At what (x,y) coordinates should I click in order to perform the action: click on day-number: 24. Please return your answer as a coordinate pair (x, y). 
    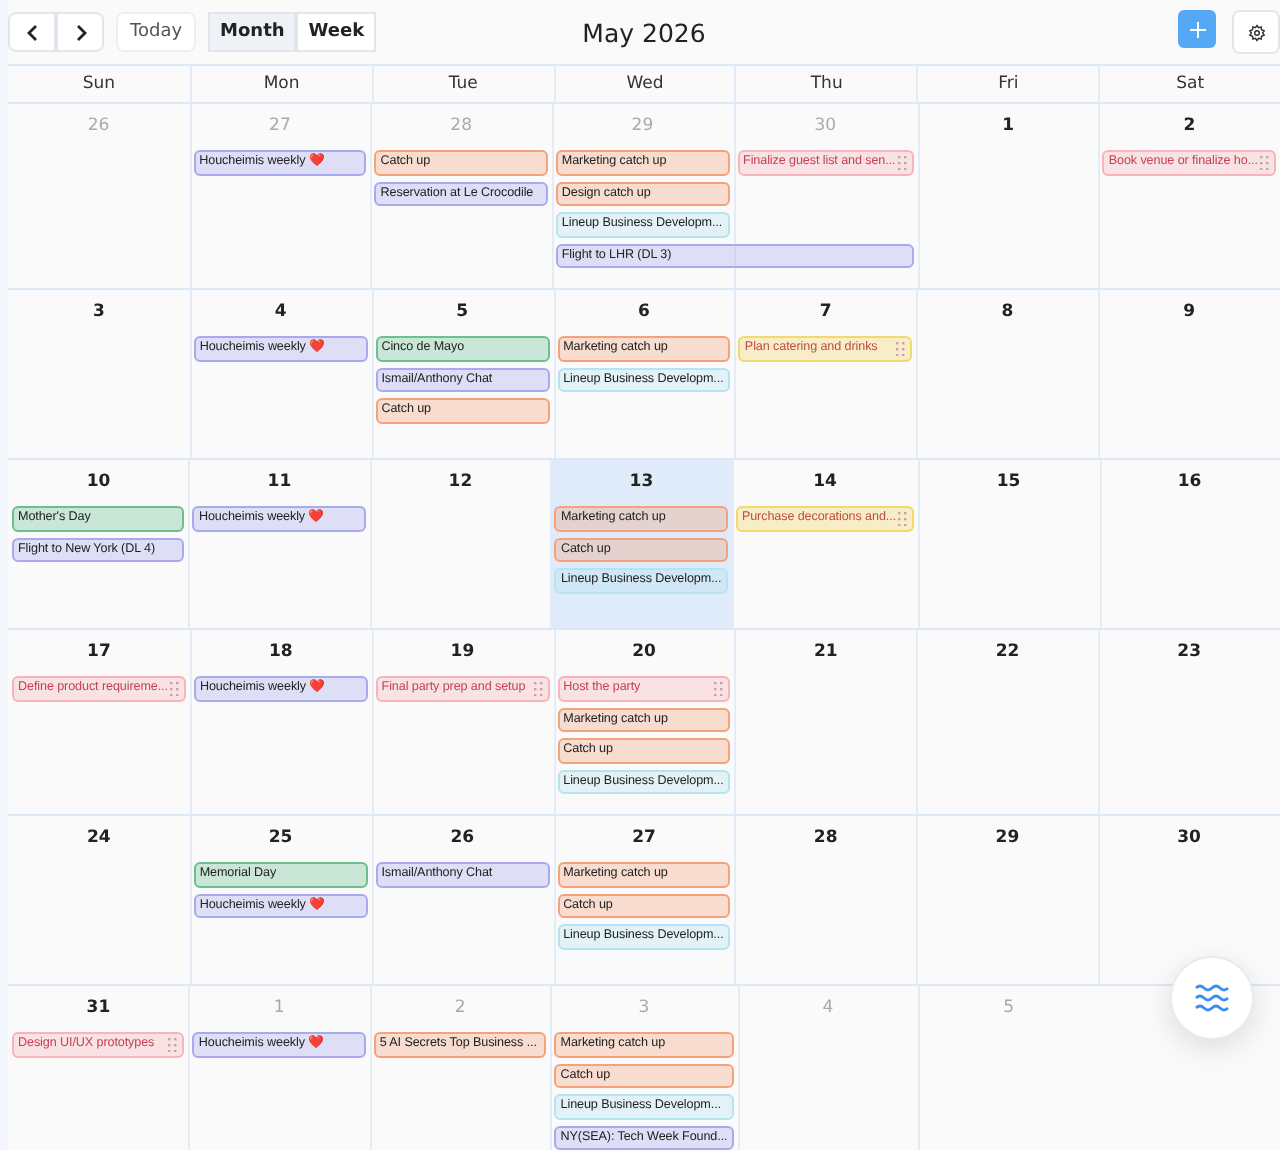
    Looking at the image, I should click on (99, 838).